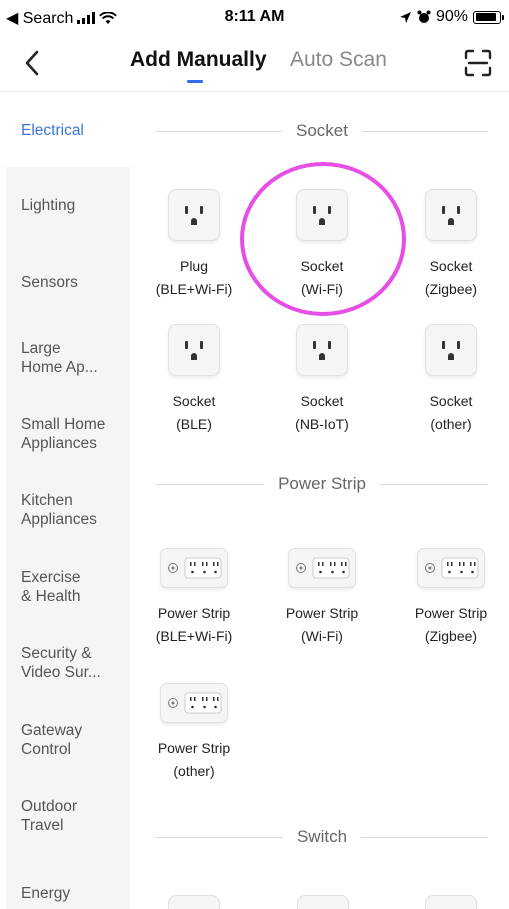  Describe the element at coordinates (254, 18) in the screenshot. I see `status-bar: ◀ Search 8:11 AM 90%` at that location.